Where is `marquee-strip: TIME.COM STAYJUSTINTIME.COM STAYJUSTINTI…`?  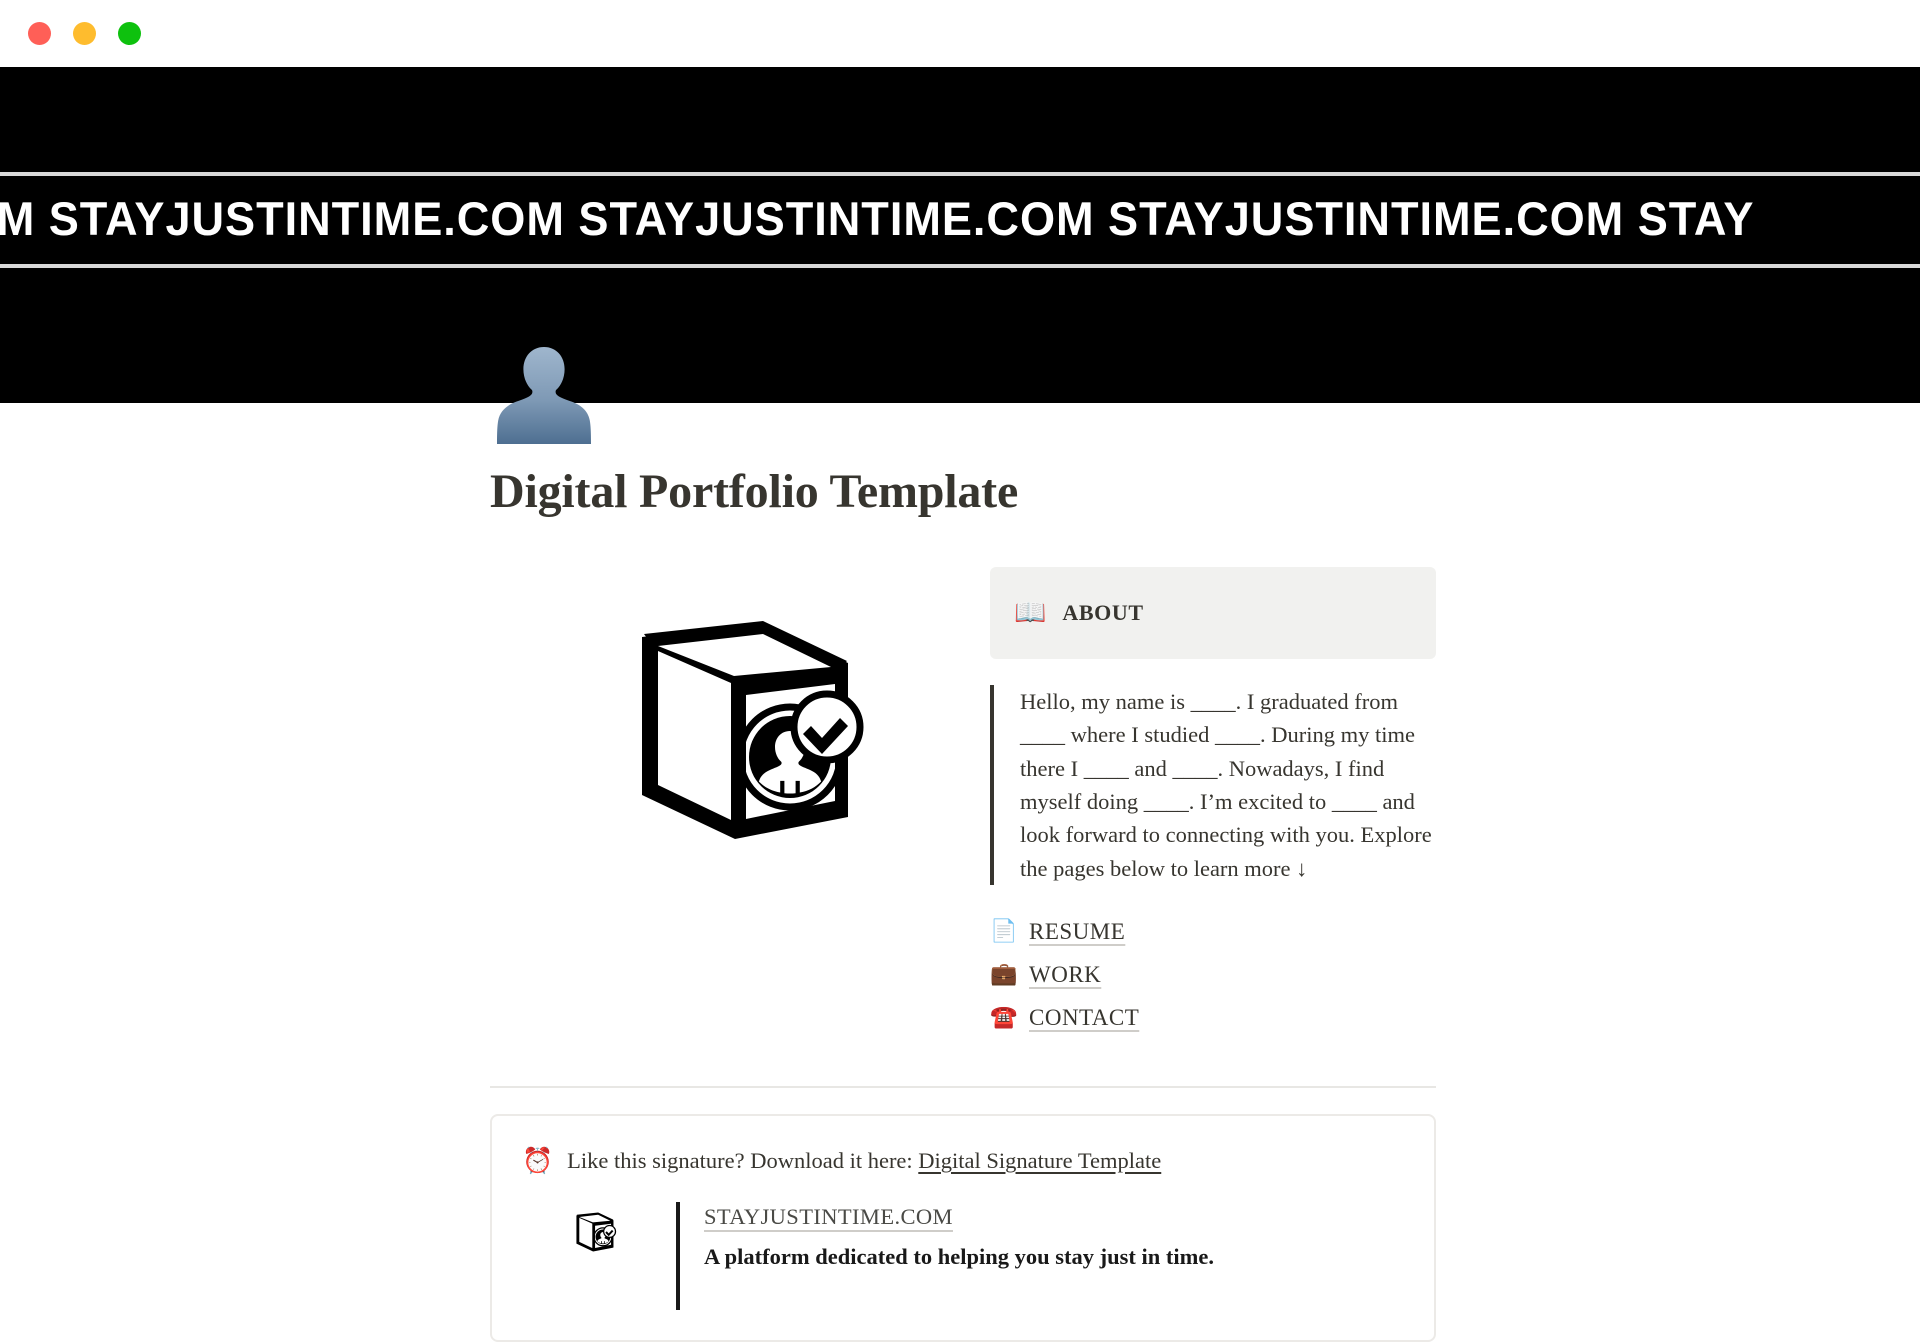 marquee-strip: TIME.COM STAYJUSTINTIME.COM STAYJUSTINTI… is located at coordinates (960, 218).